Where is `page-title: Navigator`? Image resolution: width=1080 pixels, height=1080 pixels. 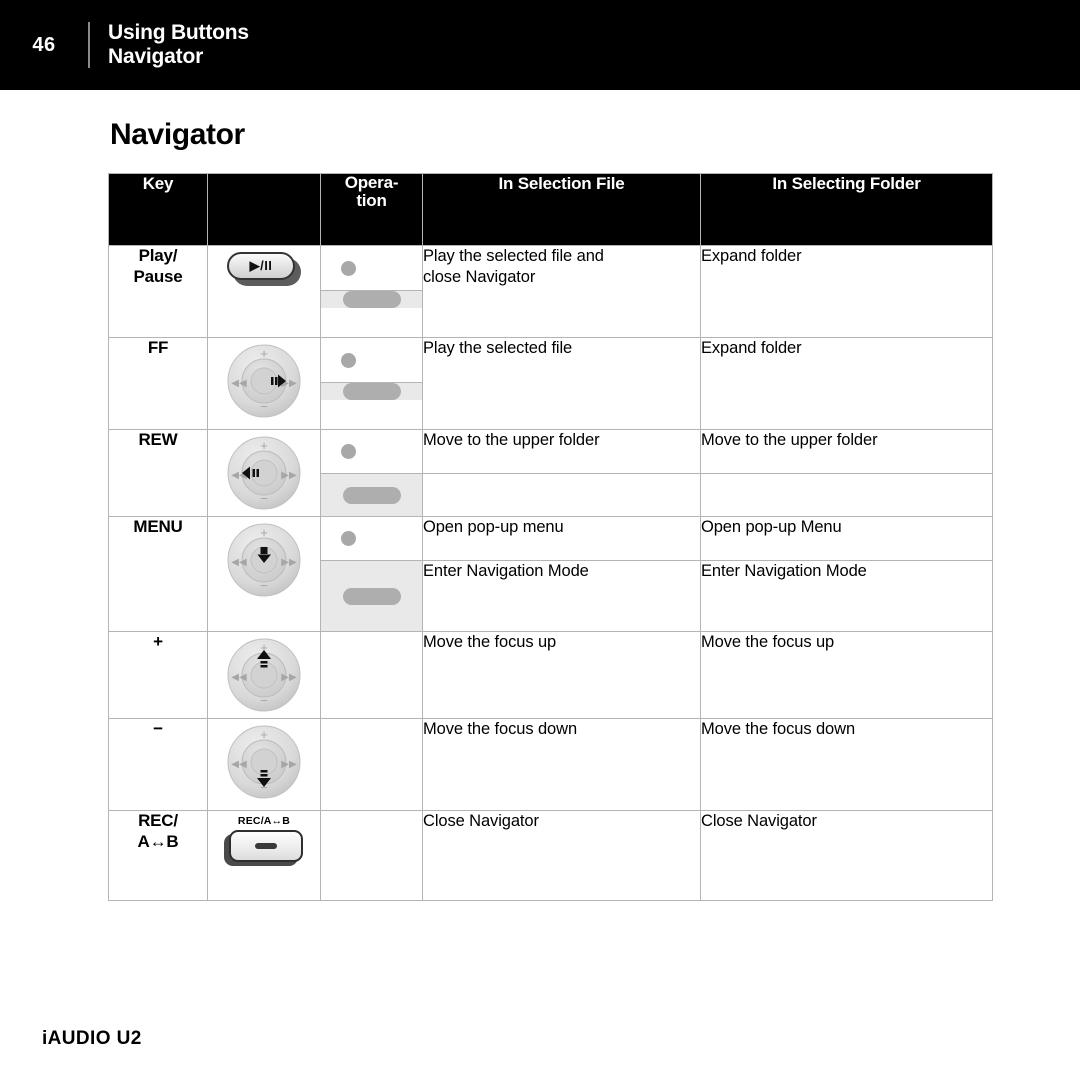
page-title: Navigator is located at coordinates (177, 134).